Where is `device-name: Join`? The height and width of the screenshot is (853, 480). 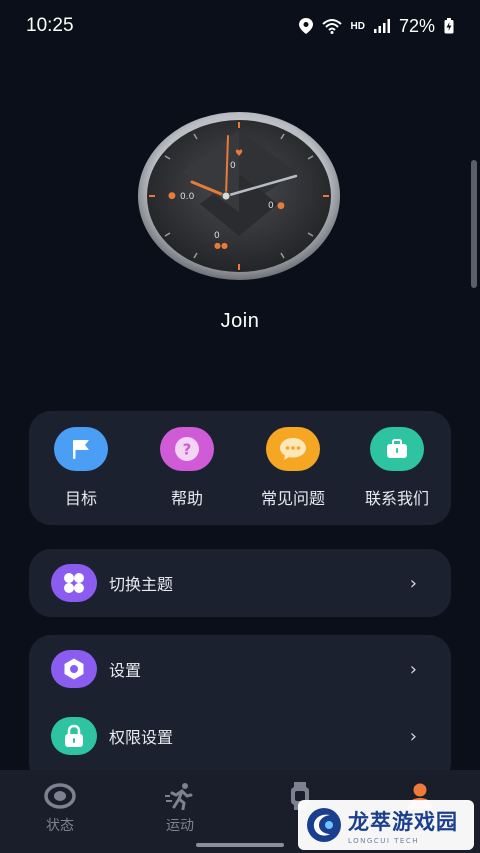 device-name: Join is located at coordinates (240, 321).